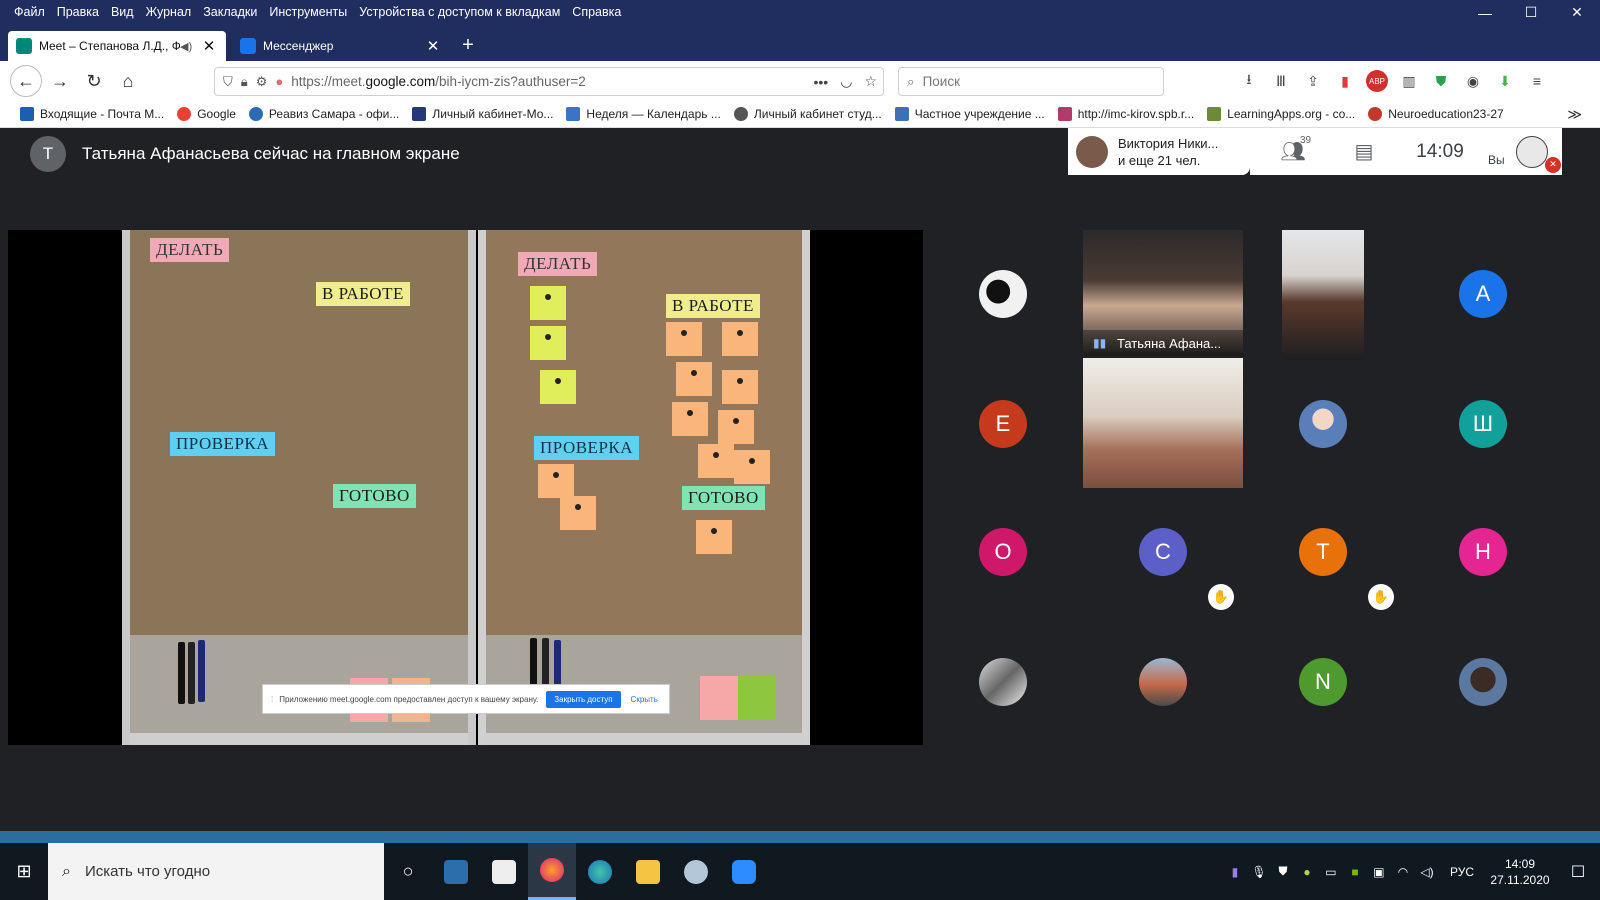 This screenshot has width=1600, height=900. Describe the element at coordinates (1441, 81) in the screenshot. I see `shield-extension-icon: ⛊` at that location.